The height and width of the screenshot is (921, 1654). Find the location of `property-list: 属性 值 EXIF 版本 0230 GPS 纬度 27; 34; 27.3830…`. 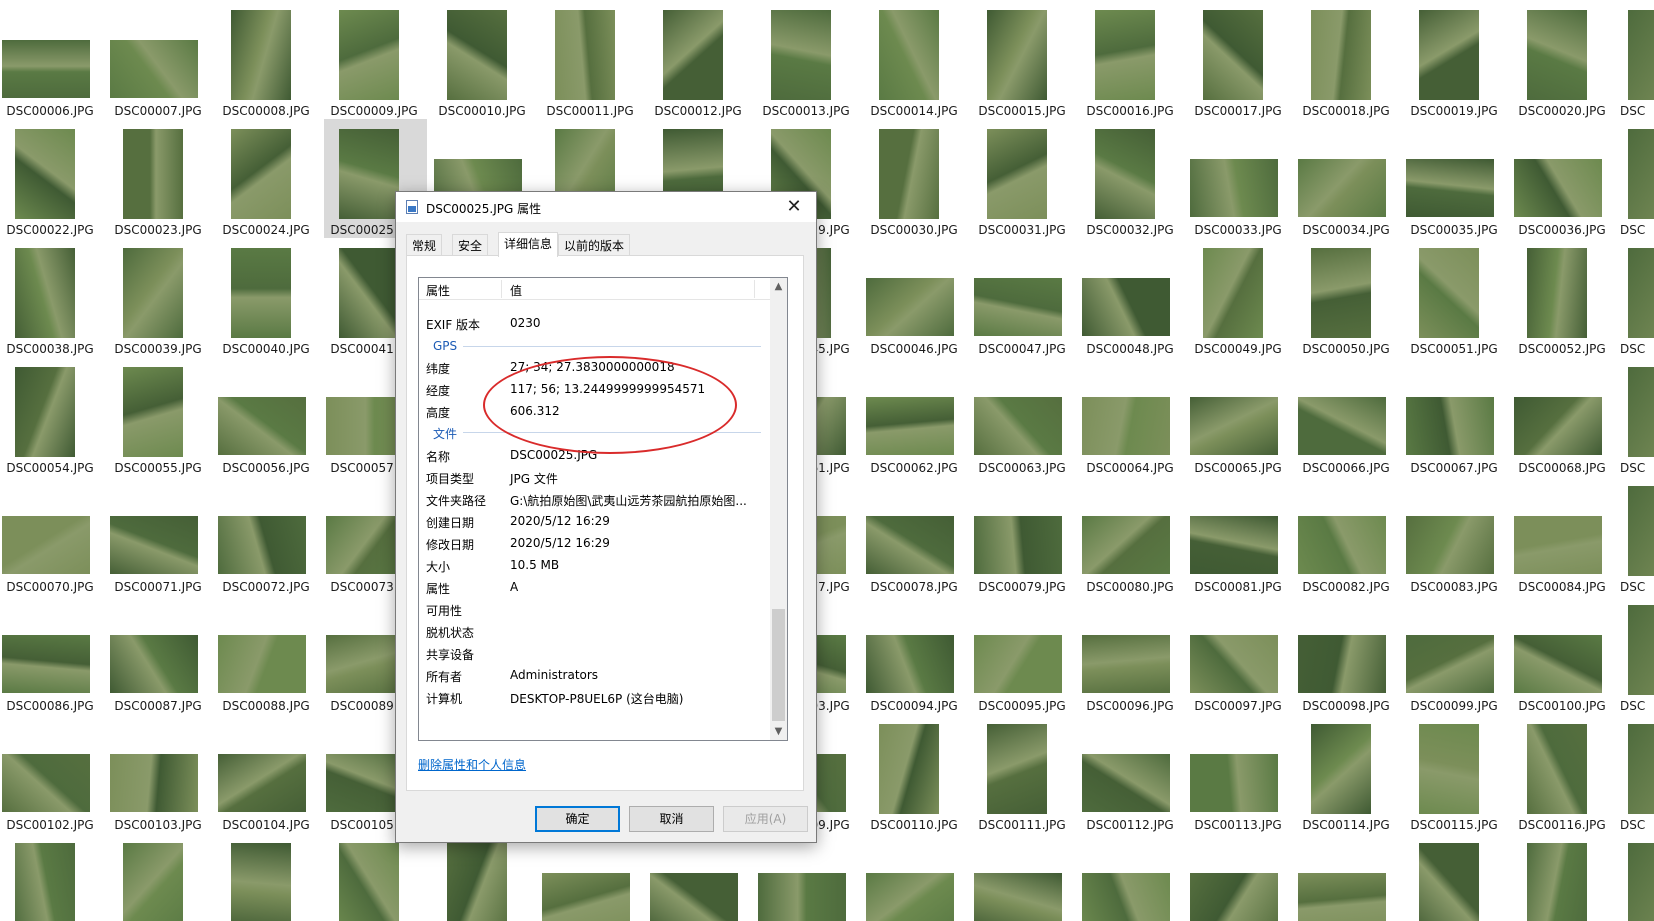

property-list: 属性 值 EXIF 版本 0230 GPS 纬度 27; 34; 27.3830… is located at coordinates (603, 509).